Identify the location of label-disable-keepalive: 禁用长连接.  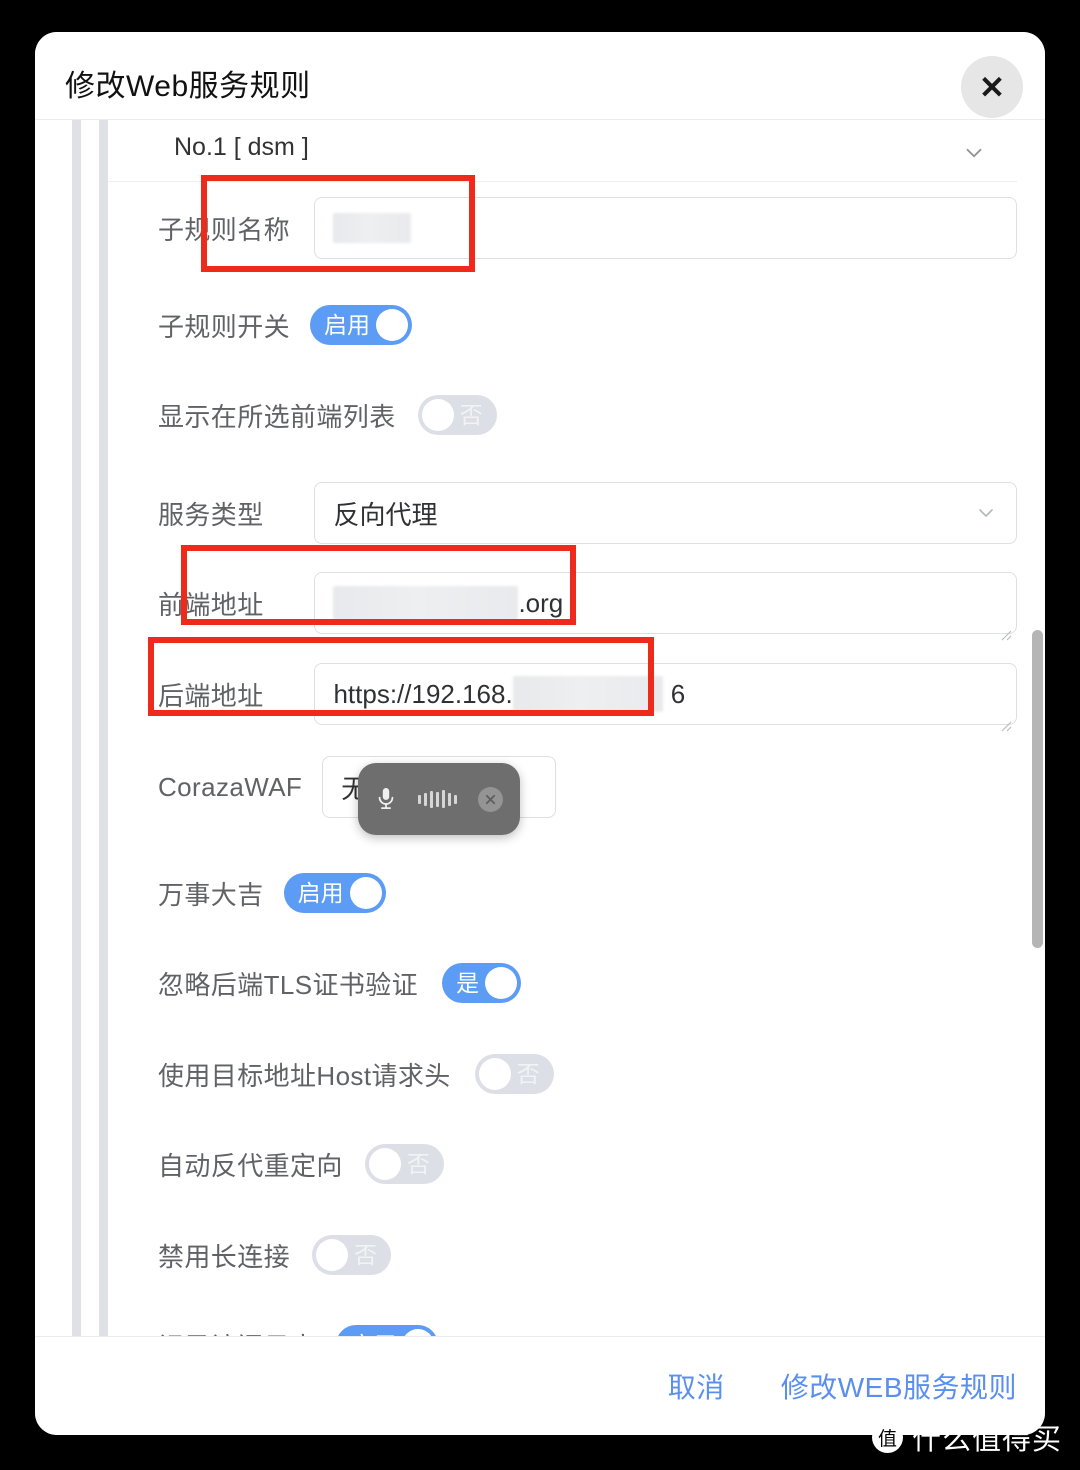
(224, 1256).